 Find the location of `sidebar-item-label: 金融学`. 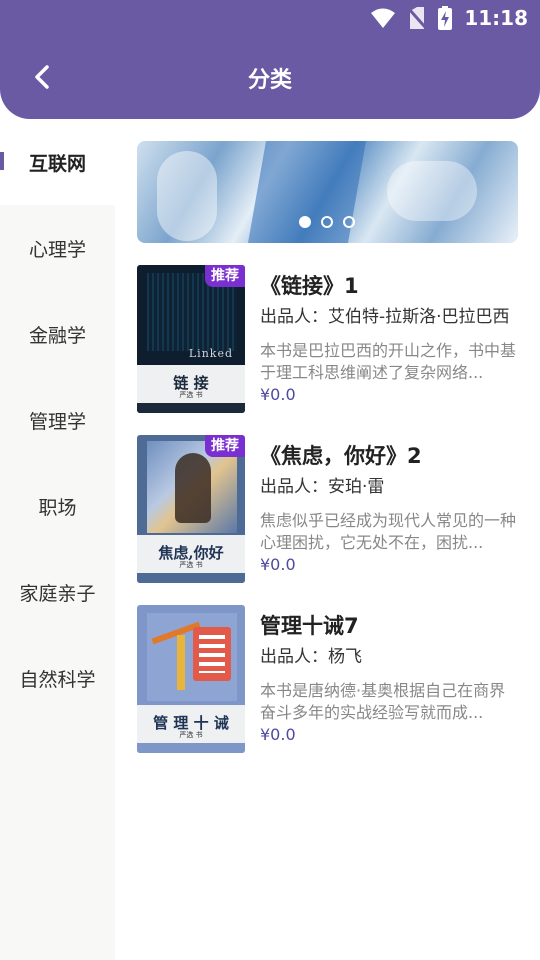

sidebar-item-label: 金融学 is located at coordinates (57, 335).